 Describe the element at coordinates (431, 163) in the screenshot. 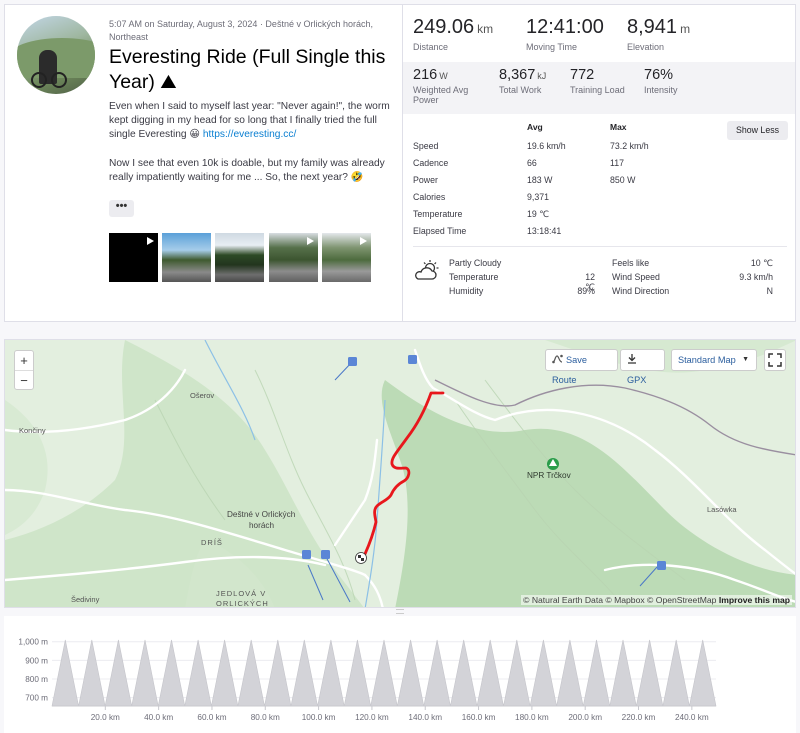

I see `detail-label: Cadence` at that location.